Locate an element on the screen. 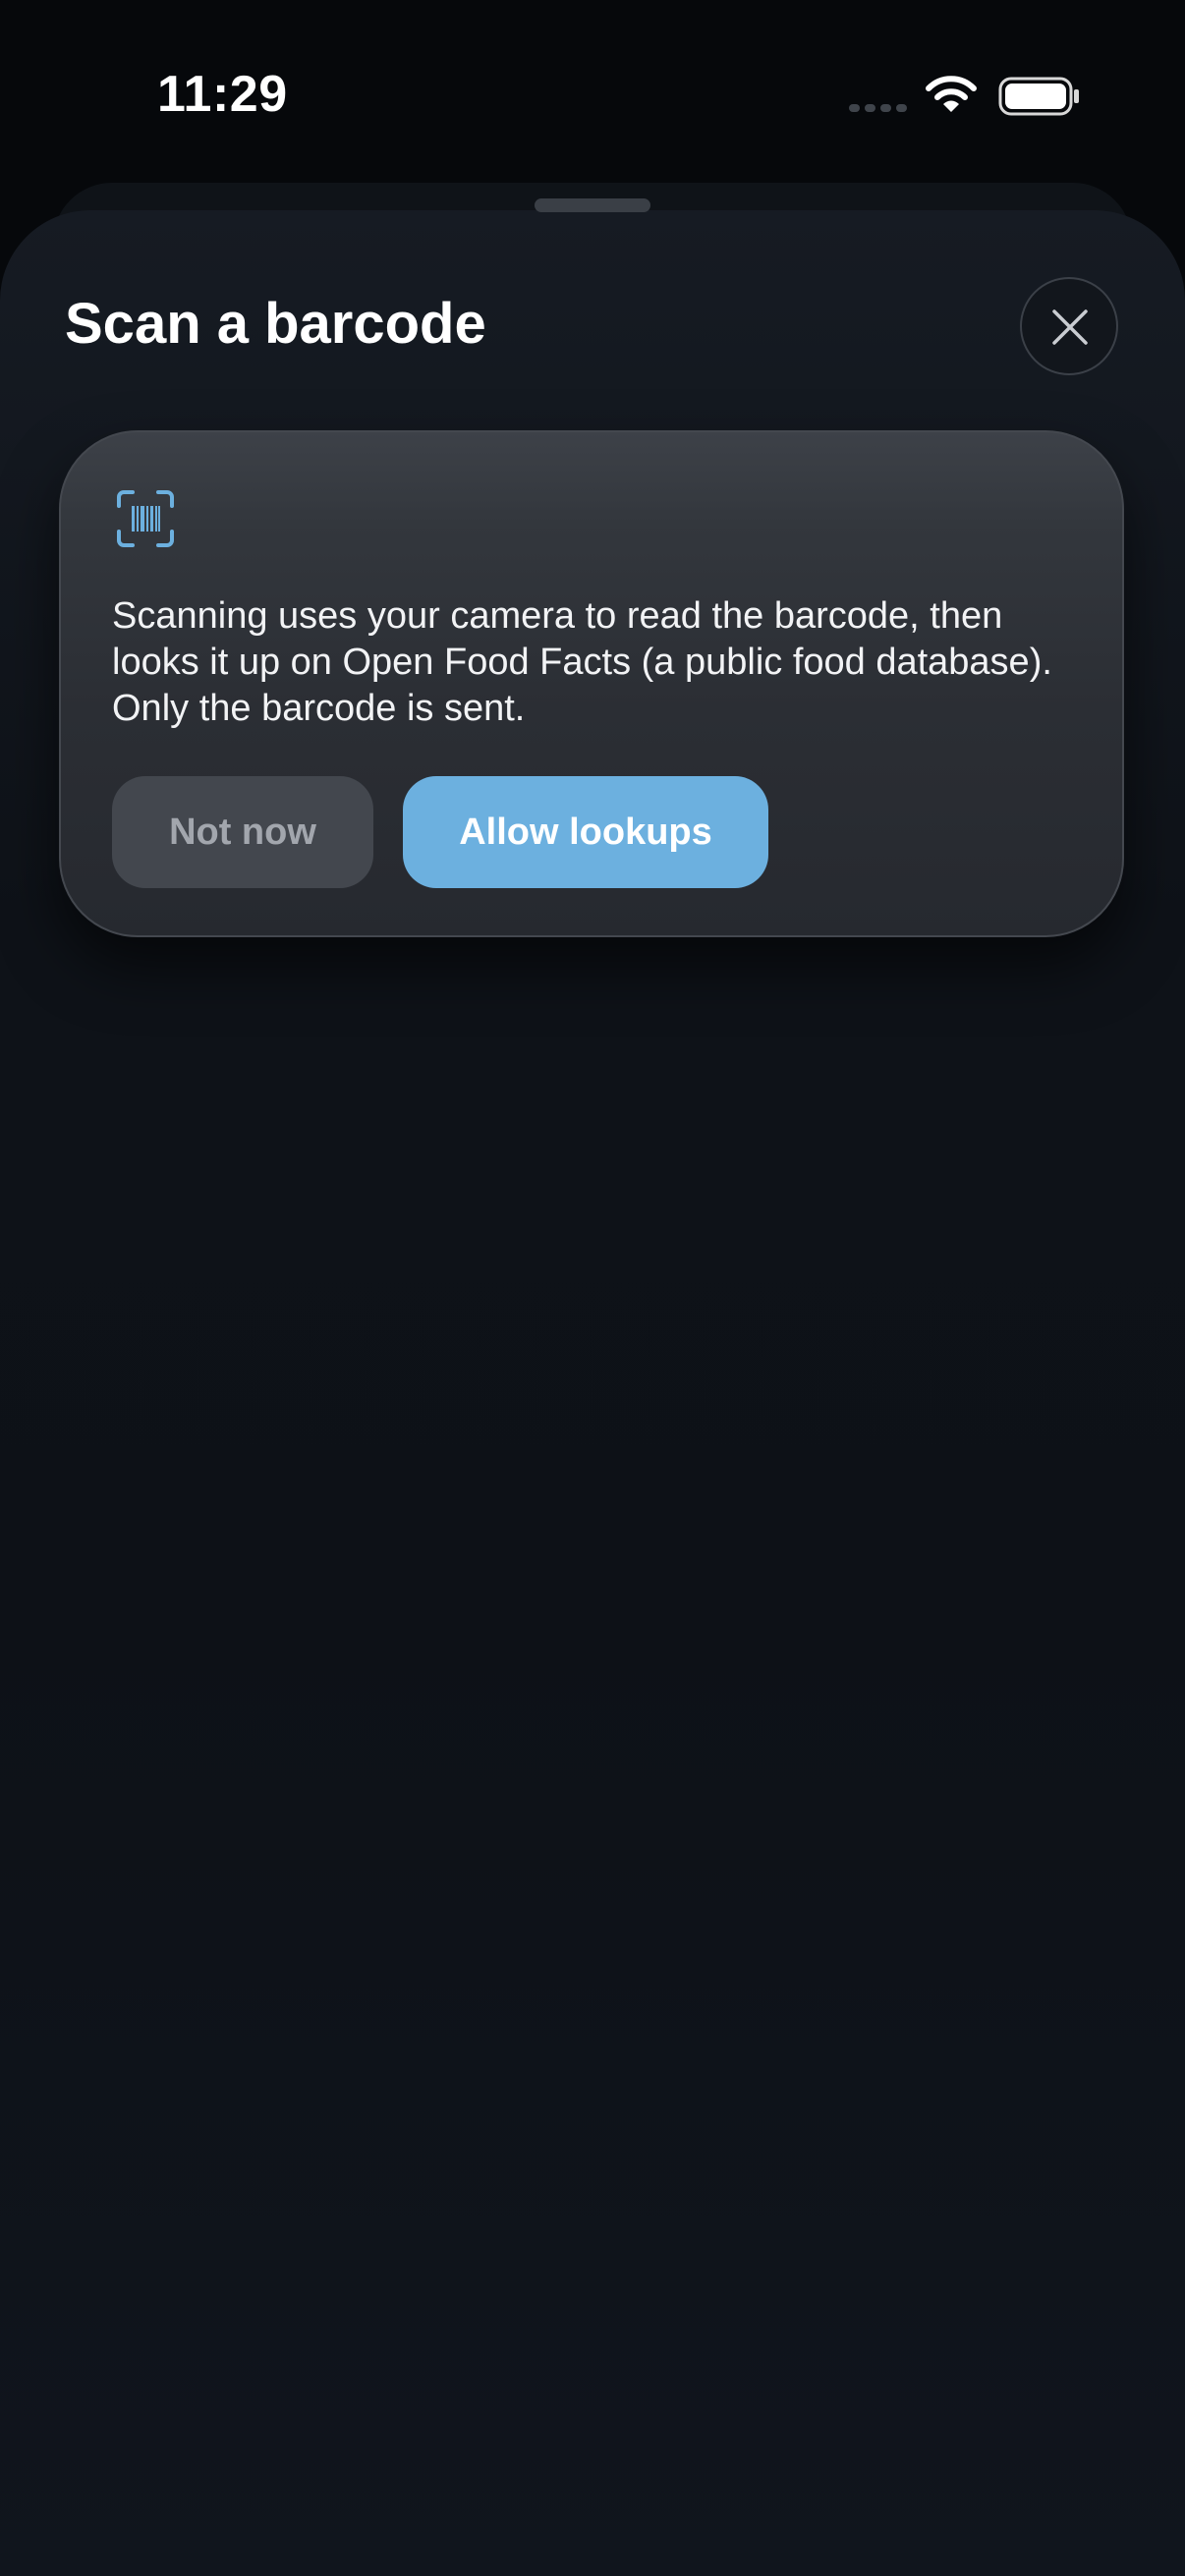 This screenshot has height=2576, width=1185. status-bar: 11:29 is located at coordinates (592, 93).